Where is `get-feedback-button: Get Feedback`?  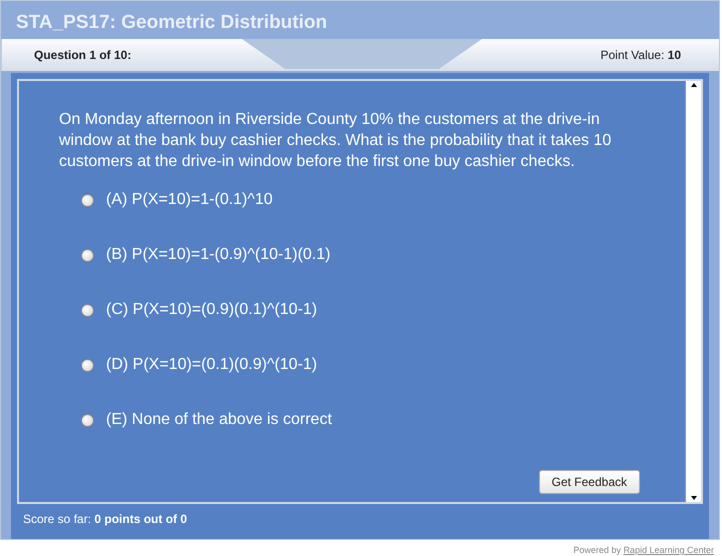
get-feedback-button: Get Feedback is located at coordinates (589, 482).